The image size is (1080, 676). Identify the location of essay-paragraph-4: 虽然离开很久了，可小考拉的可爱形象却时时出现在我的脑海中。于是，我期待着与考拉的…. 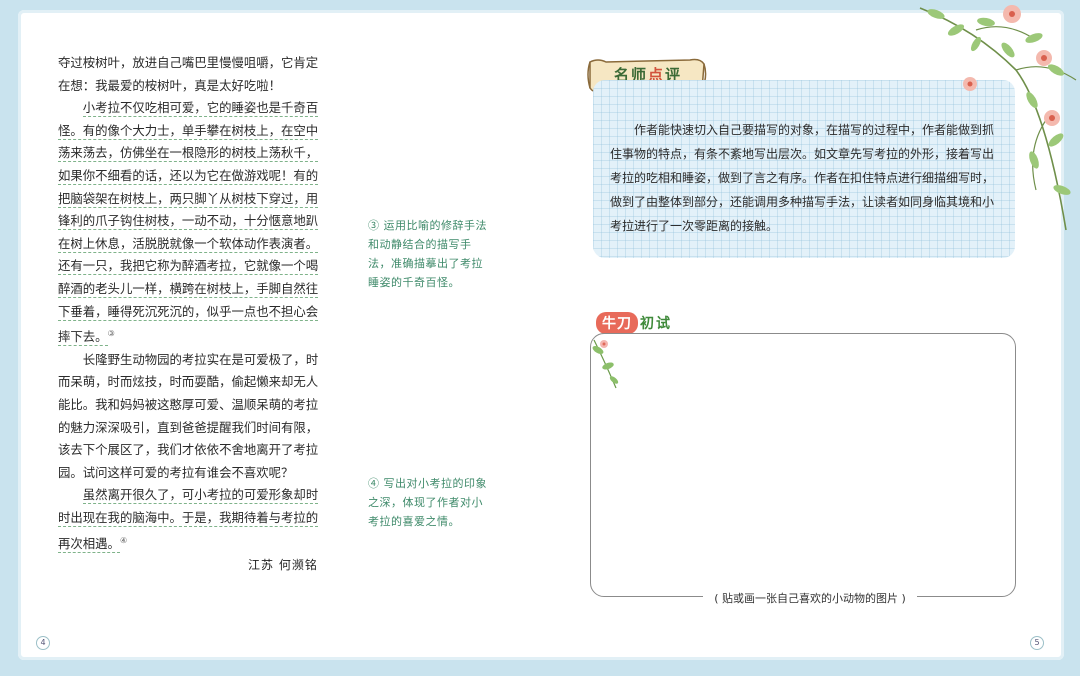
(193, 519).